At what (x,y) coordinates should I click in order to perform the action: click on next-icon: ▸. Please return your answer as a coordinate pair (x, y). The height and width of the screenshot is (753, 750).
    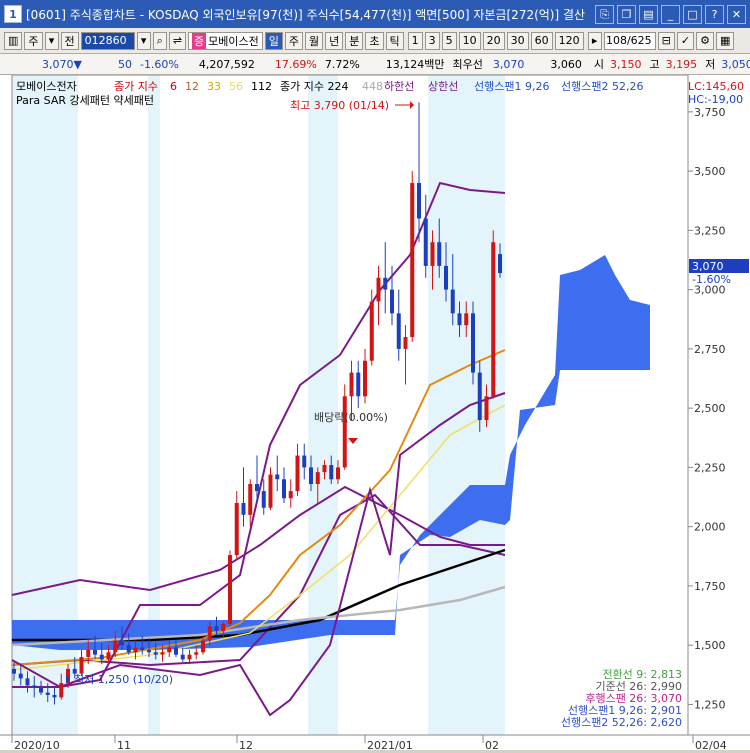
    Looking at the image, I should click on (594, 40).